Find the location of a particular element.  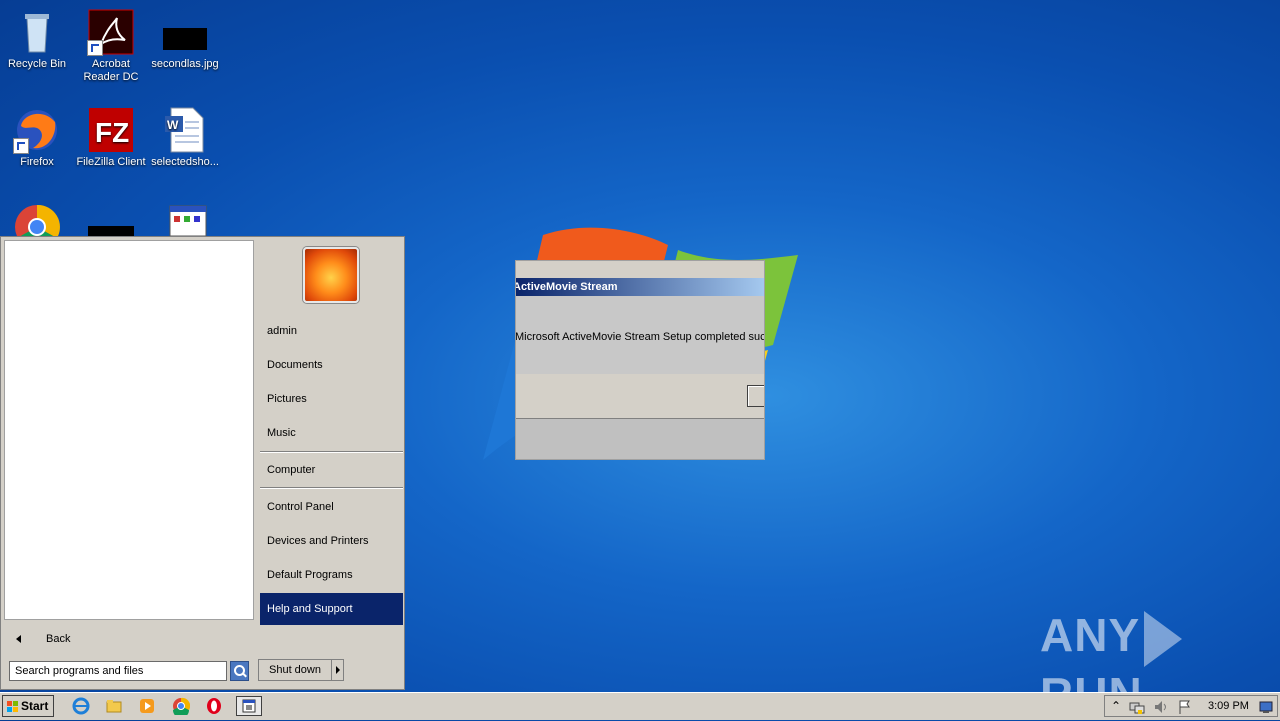

firefox-icon is located at coordinates (37, 130).